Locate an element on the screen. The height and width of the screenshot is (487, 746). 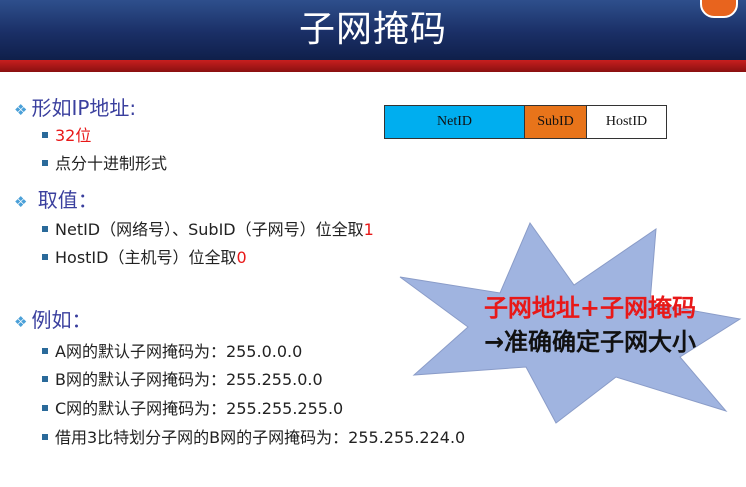
heading-values-text: 取值： is located at coordinates (64, 200).